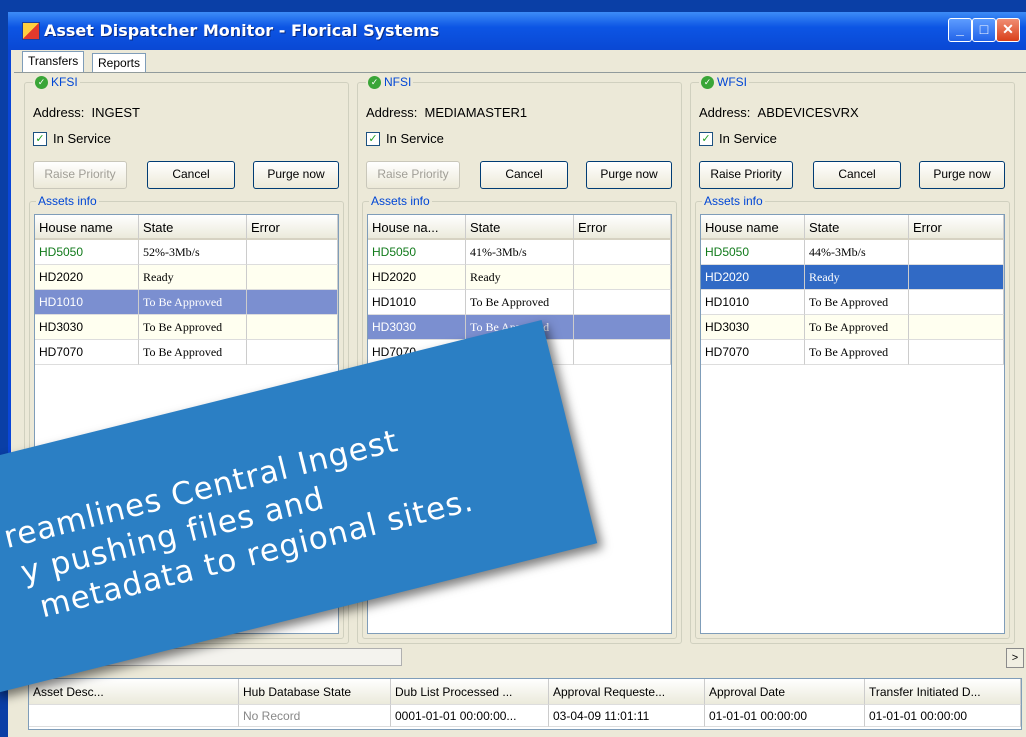 The width and height of the screenshot is (1026, 737). I want to click on group-name: KFSI, so click(64, 82).